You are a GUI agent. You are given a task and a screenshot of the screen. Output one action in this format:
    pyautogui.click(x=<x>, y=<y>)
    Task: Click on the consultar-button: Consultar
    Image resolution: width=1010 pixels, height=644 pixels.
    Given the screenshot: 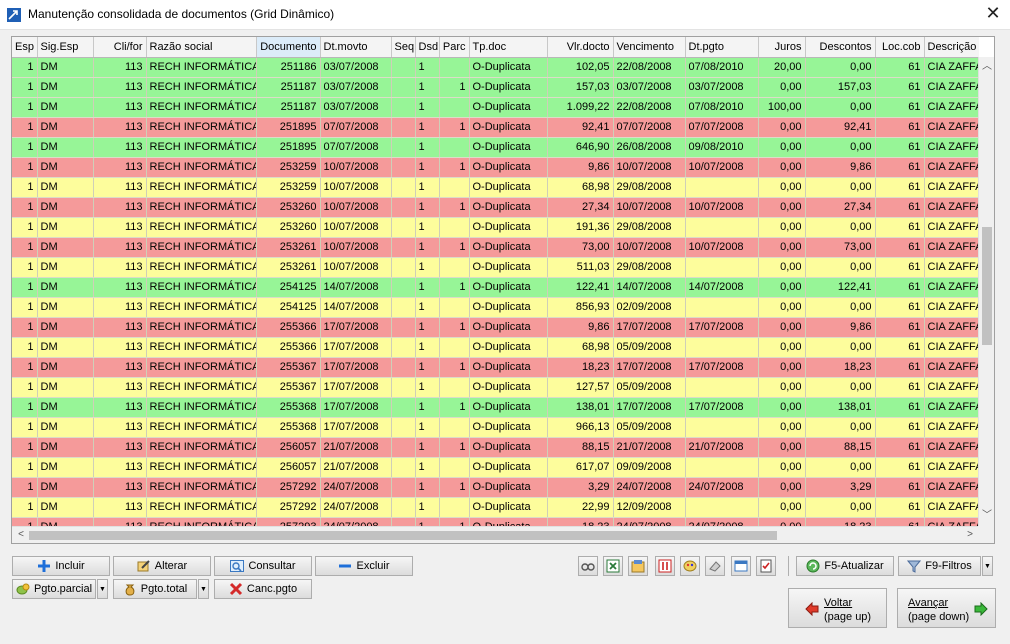 What is the action you would take?
    pyautogui.click(x=263, y=566)
    